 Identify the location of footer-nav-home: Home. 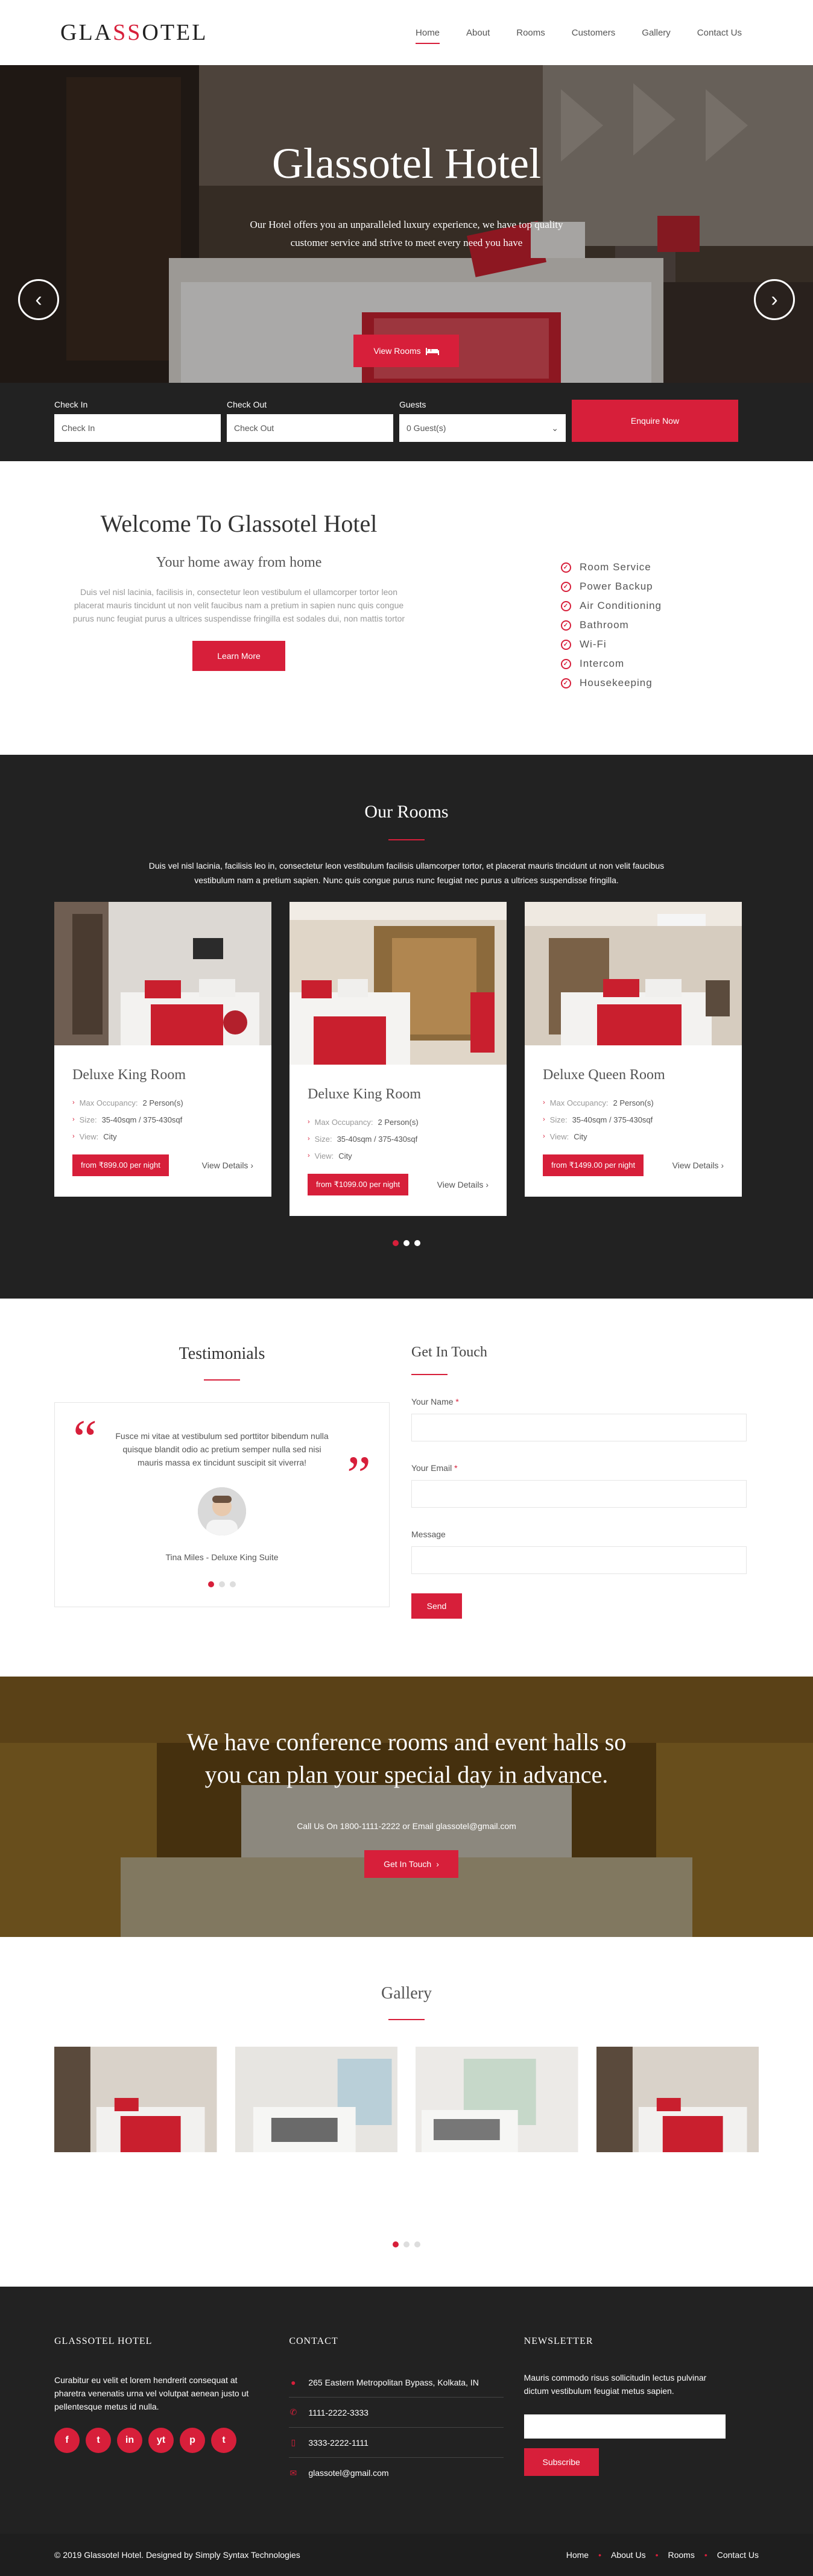
(577, 2555).